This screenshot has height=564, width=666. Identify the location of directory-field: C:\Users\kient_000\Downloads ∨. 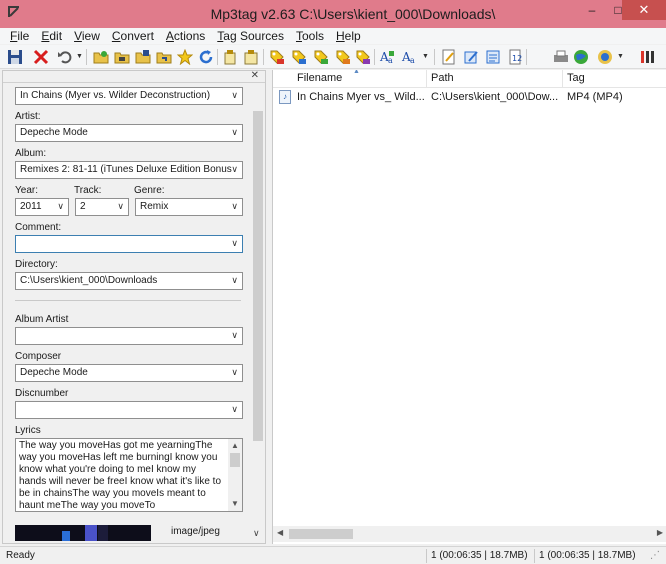
(129, 281).